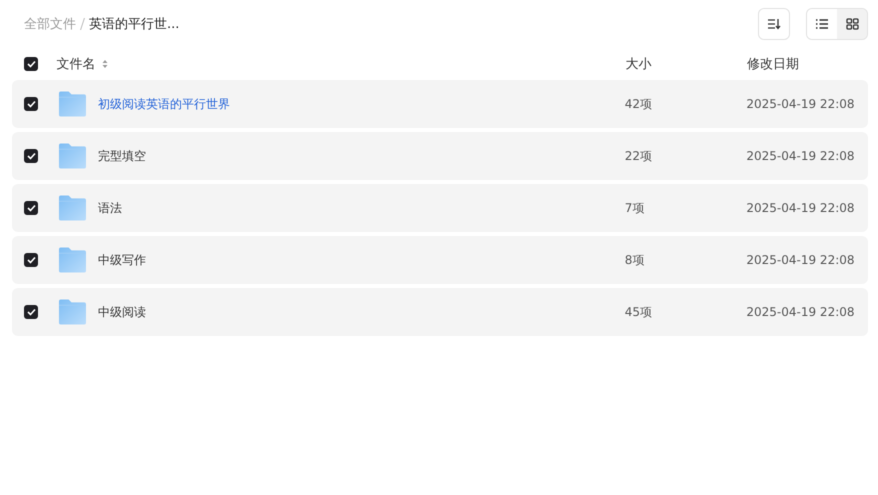 Image resolution: width=878 pixels, height=495 pixels. I want to click on grid-icon, so click(852, 24).